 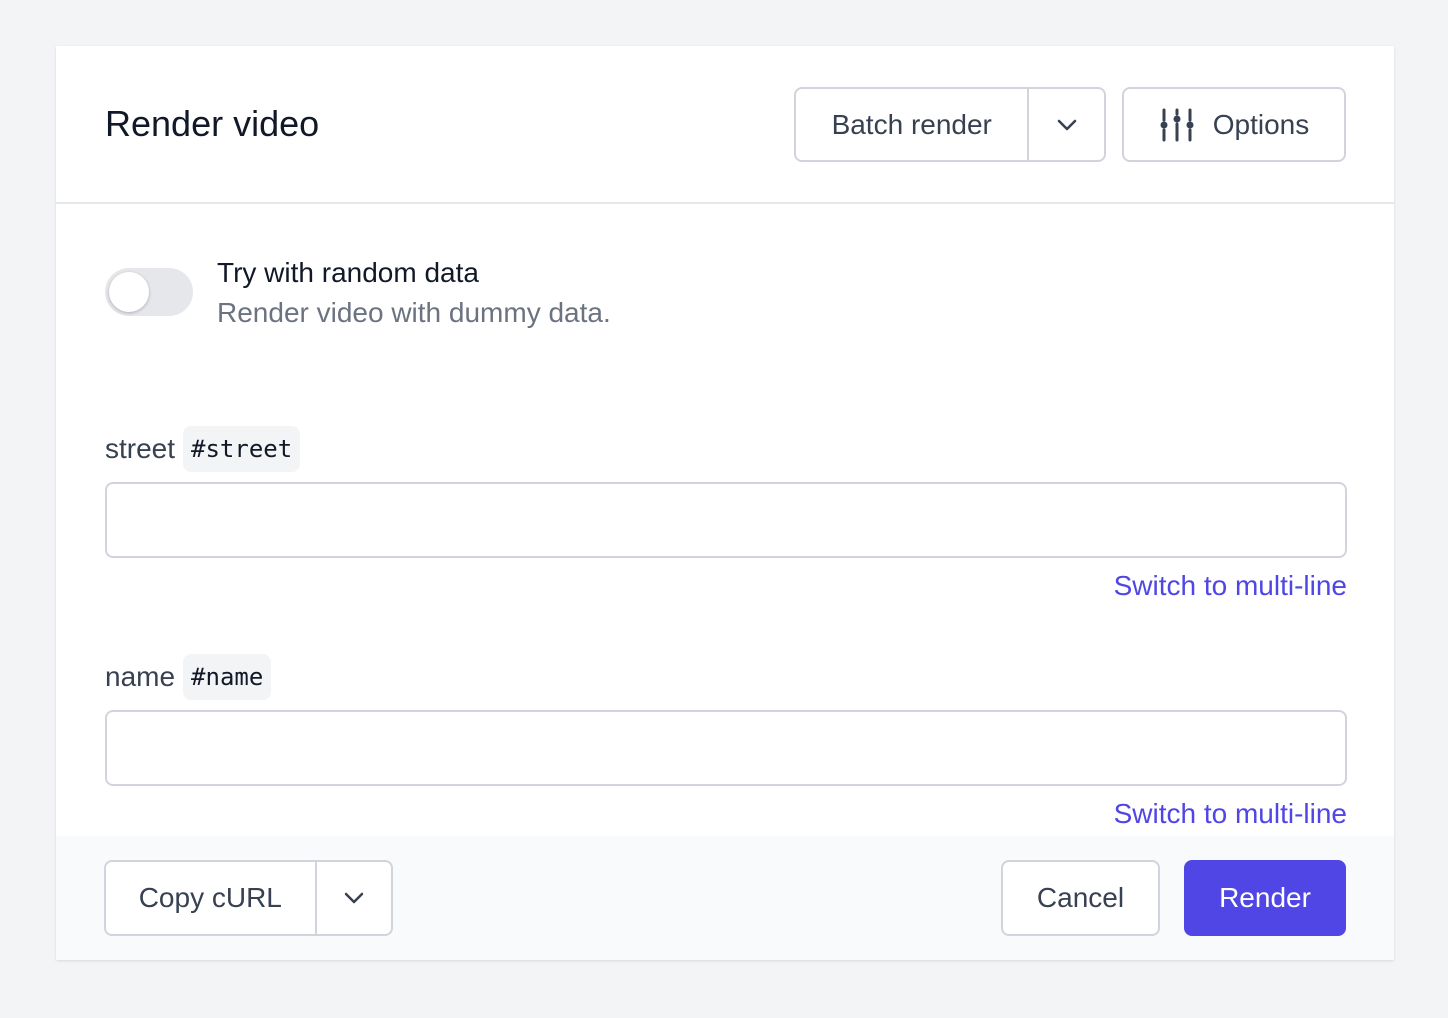 What do you see at coordinates (1230, 586) in the screenshot?
I see `street-switch-multiline-link: Switch to multi-line` at bounding box center [1230, 586].